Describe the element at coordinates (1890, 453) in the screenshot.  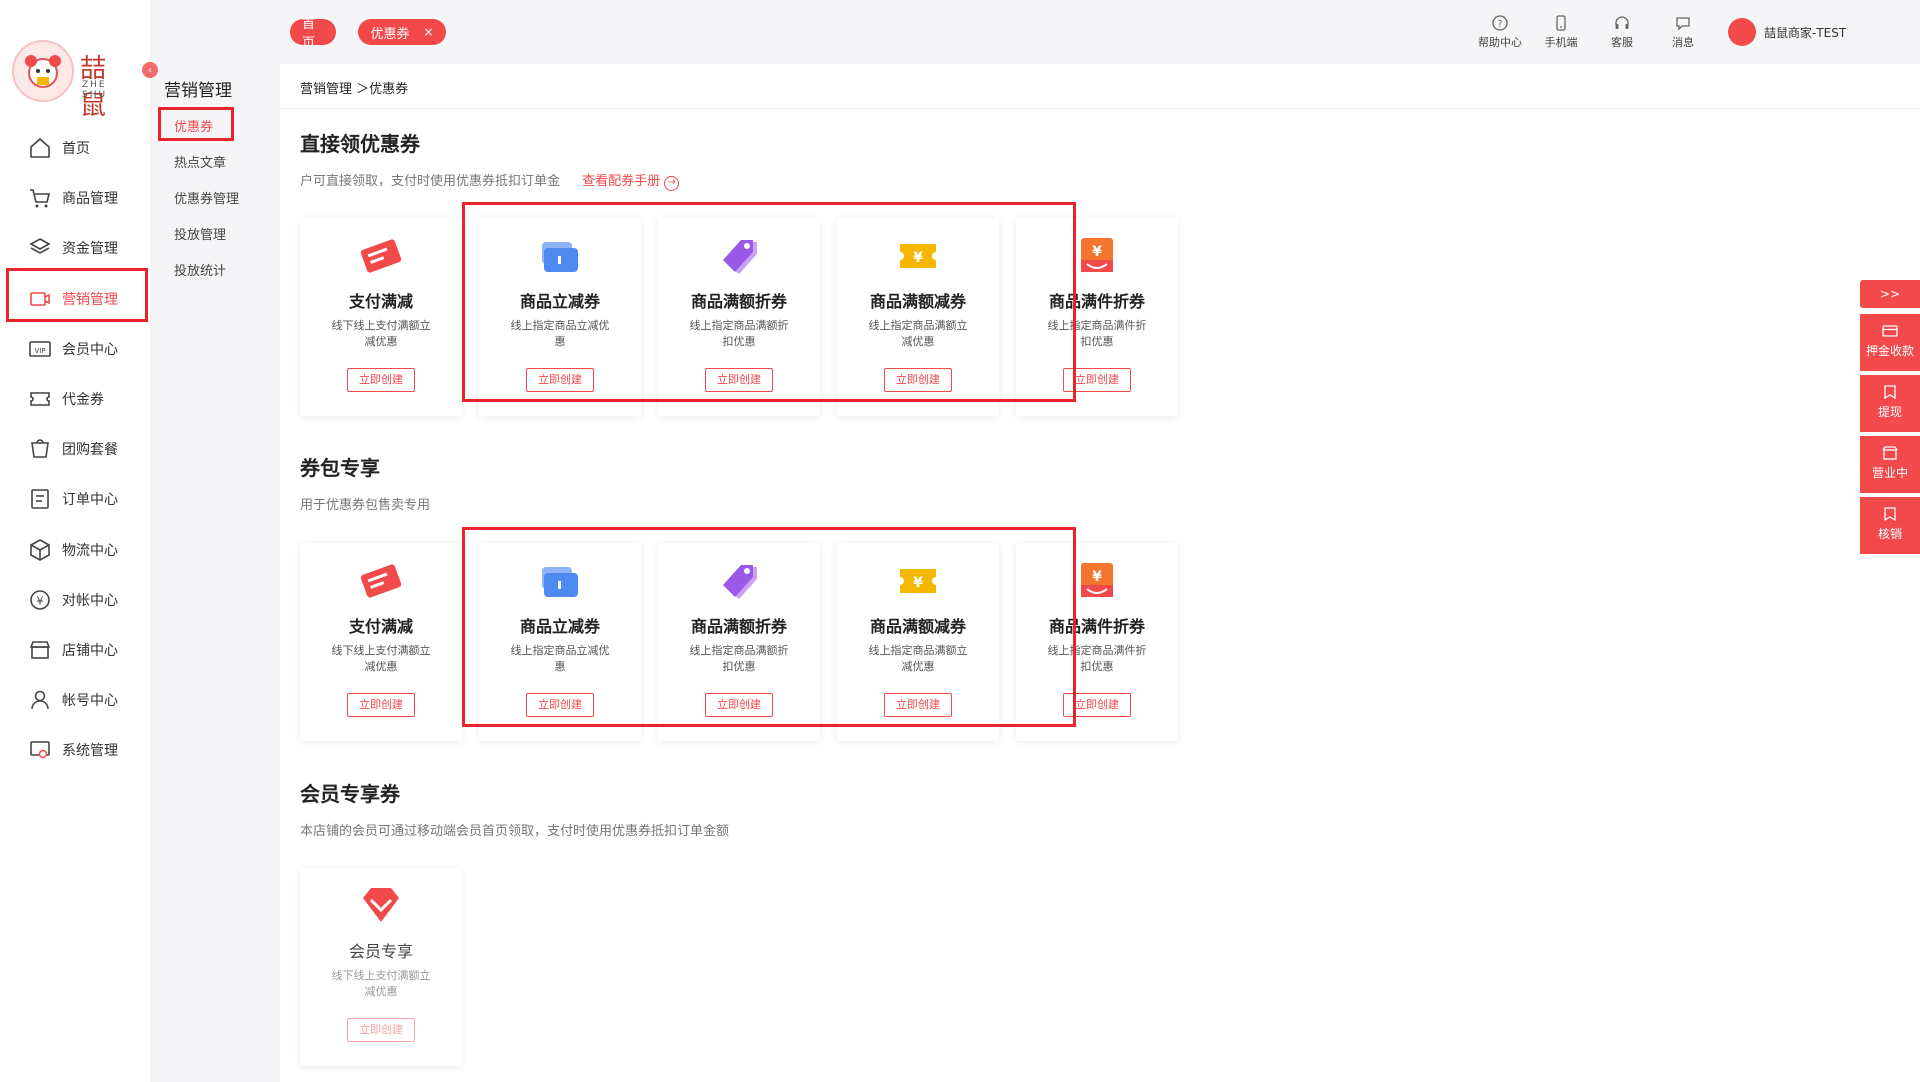
I see `shop-icon` at that location.